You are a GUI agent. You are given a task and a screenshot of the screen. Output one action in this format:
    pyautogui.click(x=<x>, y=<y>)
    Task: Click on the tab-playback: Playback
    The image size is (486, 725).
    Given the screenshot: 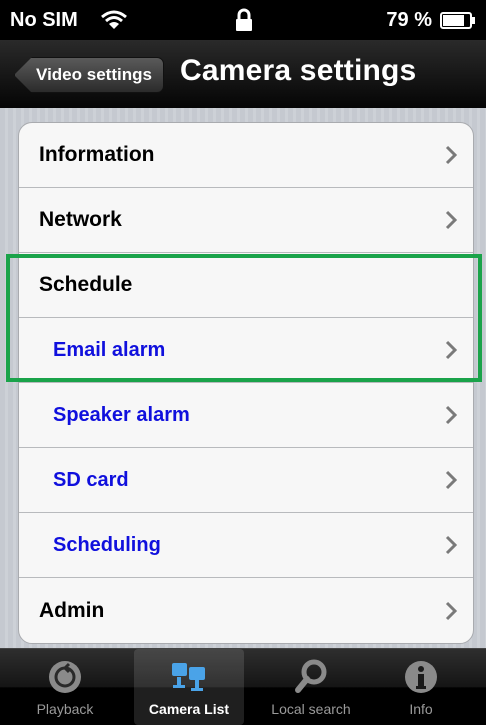 What is the action you would take?
    pyautogui.click(x=65, y=687)
    